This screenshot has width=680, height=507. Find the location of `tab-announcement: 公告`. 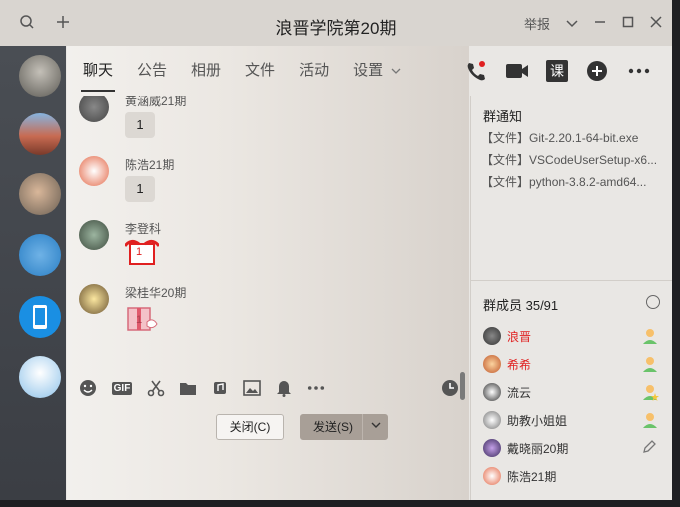

tab-announcement: 公告 is located at coordinates (152, 71).